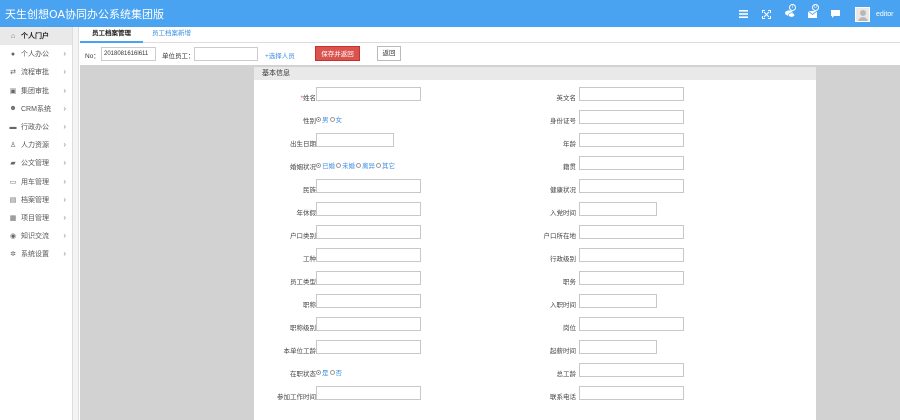  I want to click on sidebar-item-label: 集团审批, so click(35, 91).